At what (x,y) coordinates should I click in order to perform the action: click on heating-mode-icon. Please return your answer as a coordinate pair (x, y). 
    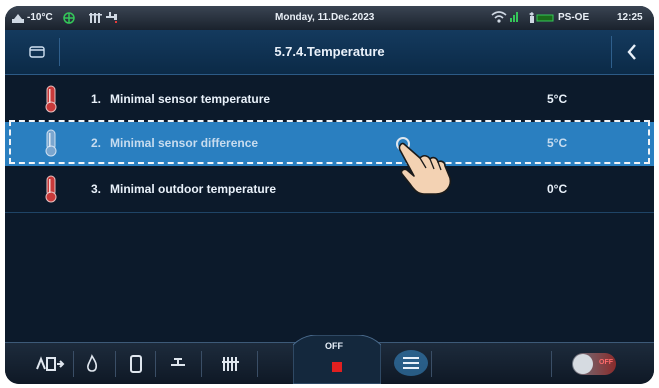
    Looking at the image, I should click on (50, 364).